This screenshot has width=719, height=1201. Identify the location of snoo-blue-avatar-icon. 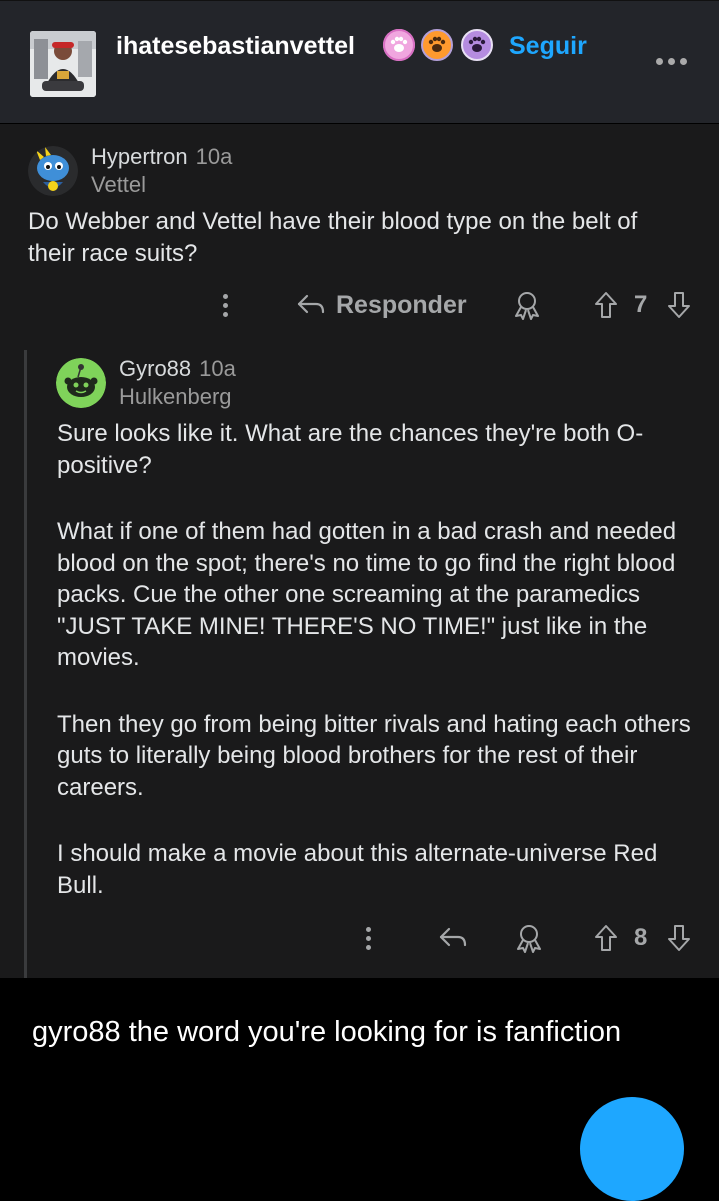
(53, 171).